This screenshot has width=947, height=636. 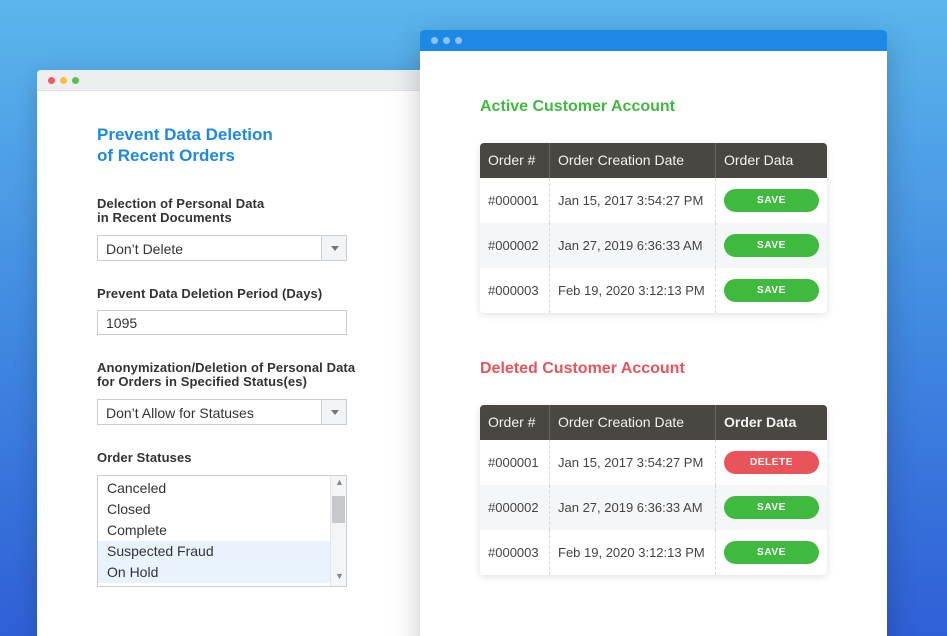 What do you see at coordinates (214, 530) in the screenshot?
I see `status-option-complete: Complete` at bounding box center [214, 530].